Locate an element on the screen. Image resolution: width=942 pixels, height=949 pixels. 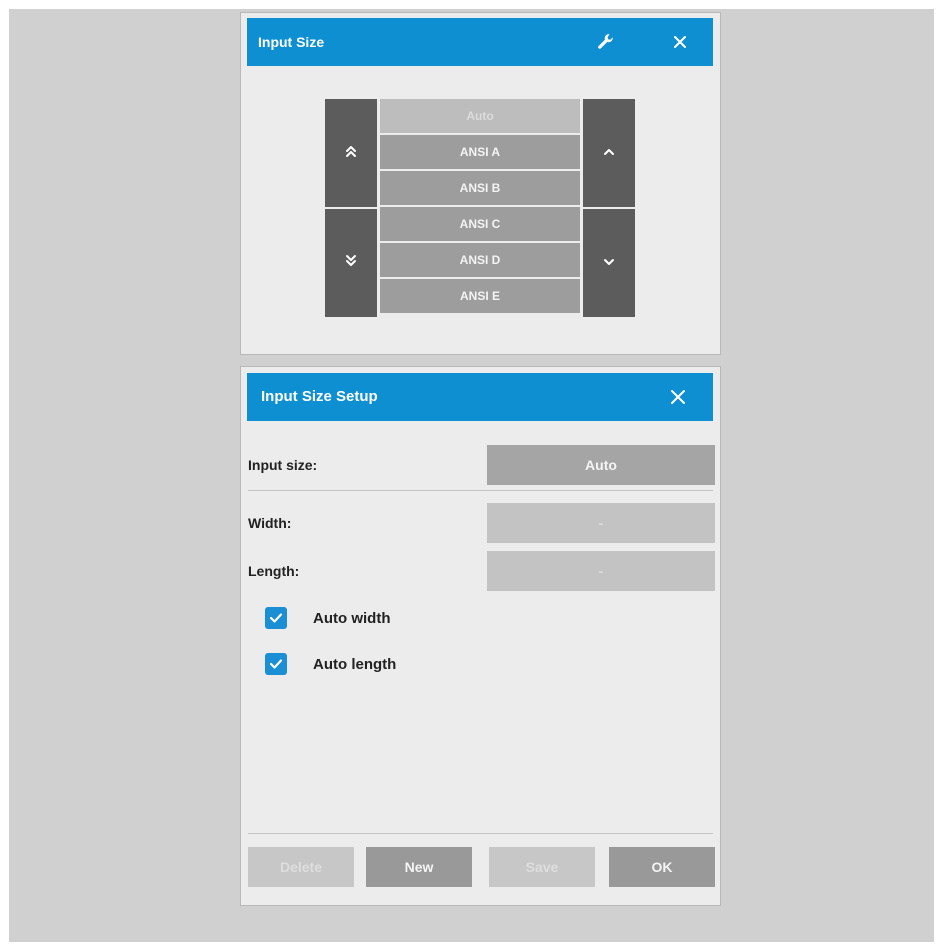
size-item-ansi-a: ANSI A is located at coordinates (480, 152).